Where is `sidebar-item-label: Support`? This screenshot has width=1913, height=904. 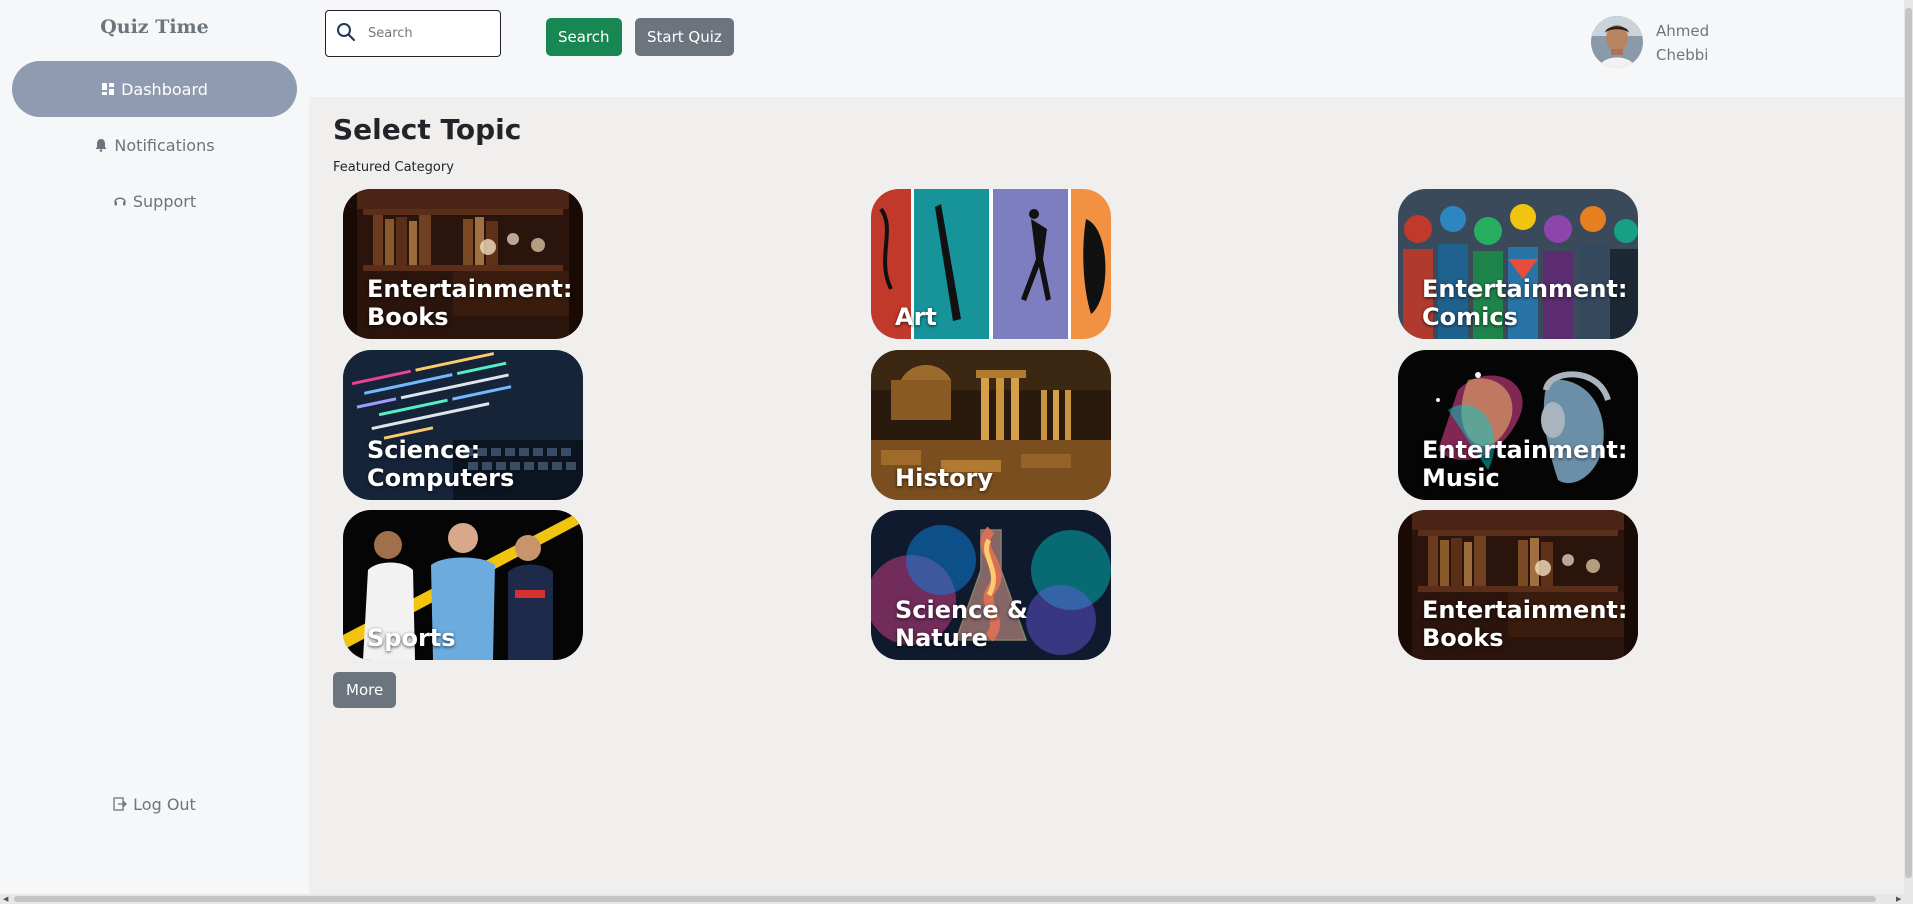
sidebar-item-label: Support is located at coordinates (164, 201).